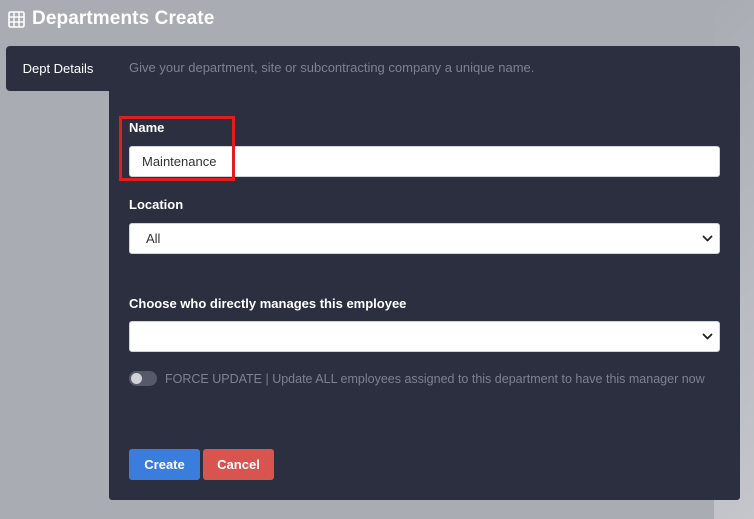 The width and height of the screenshot is (754, 519). Describe the element at coordinates (424, 161) in the screenshot. I see `name-input` at that location.